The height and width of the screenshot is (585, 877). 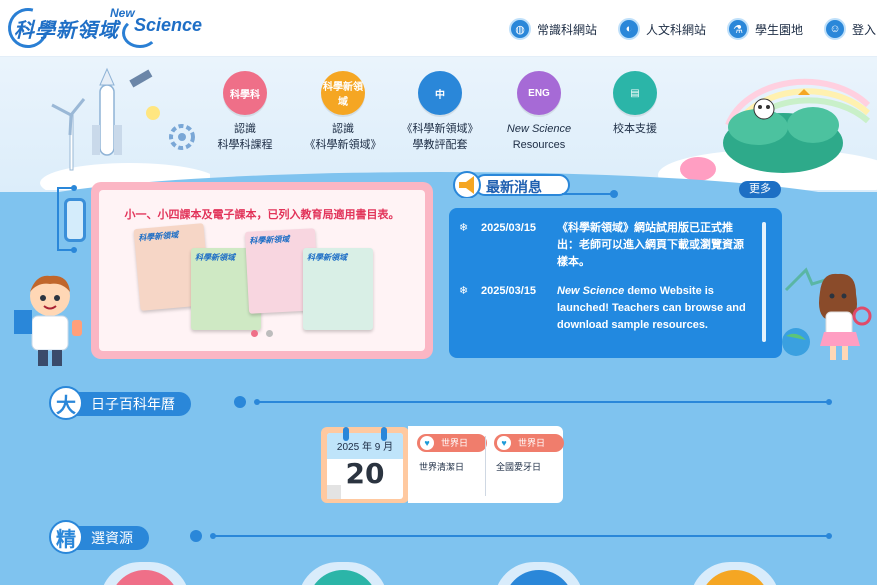 I want to click on clipboard-icon: ▤, so click(x=635, y=93).